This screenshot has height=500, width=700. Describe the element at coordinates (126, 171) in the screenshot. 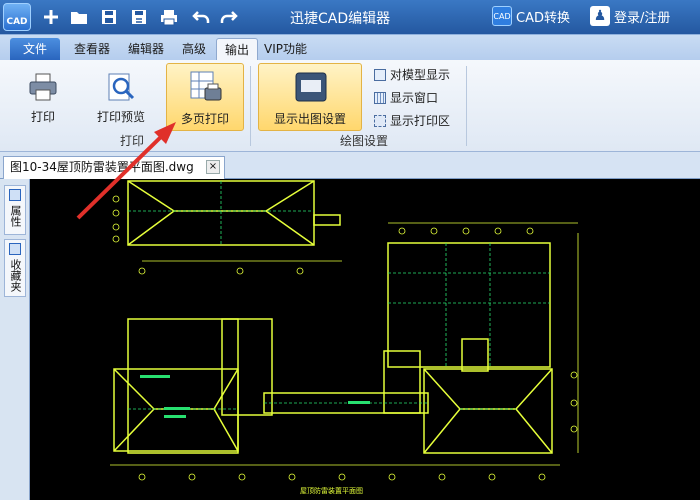

I see `red-pointer-arrow` at that location.